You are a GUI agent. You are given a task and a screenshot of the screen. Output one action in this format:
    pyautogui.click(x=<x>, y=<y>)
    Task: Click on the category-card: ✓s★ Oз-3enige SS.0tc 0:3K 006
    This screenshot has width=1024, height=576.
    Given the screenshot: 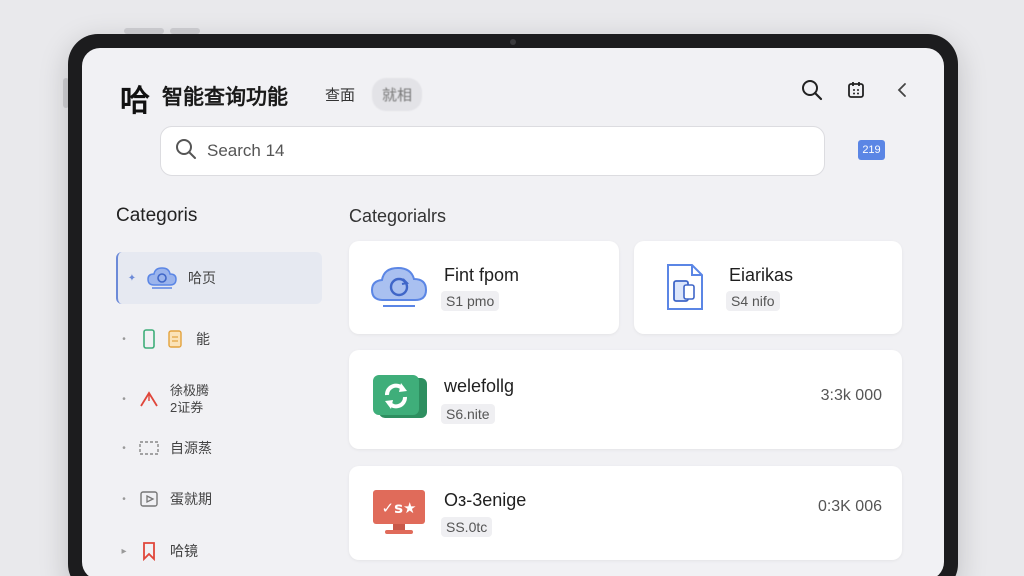 What is the action you would take?
    pyautogui.click(x=625, y=513)
    